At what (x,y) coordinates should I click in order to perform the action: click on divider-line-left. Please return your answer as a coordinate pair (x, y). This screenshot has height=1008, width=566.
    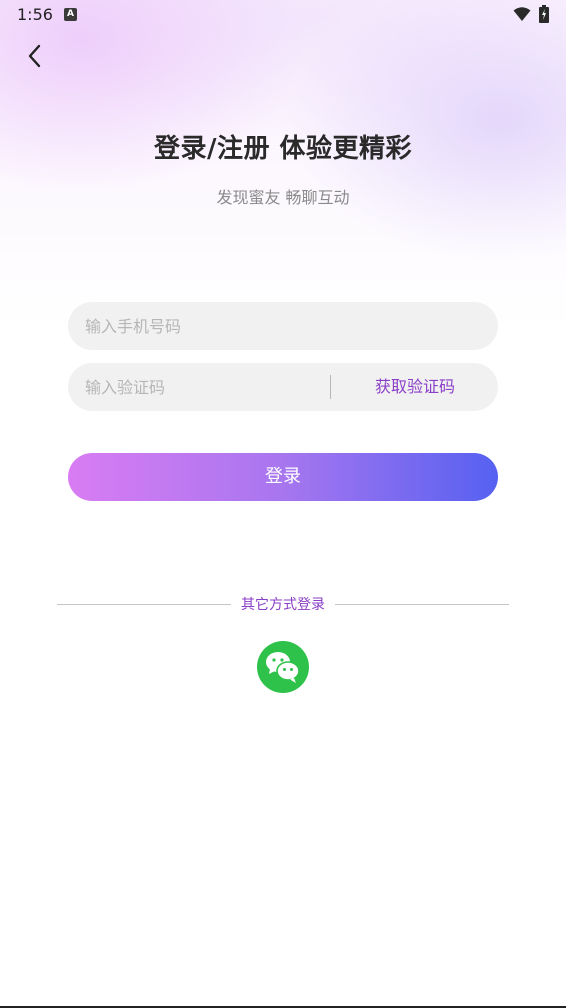
    Looking at the image, I should click on (144, 604).